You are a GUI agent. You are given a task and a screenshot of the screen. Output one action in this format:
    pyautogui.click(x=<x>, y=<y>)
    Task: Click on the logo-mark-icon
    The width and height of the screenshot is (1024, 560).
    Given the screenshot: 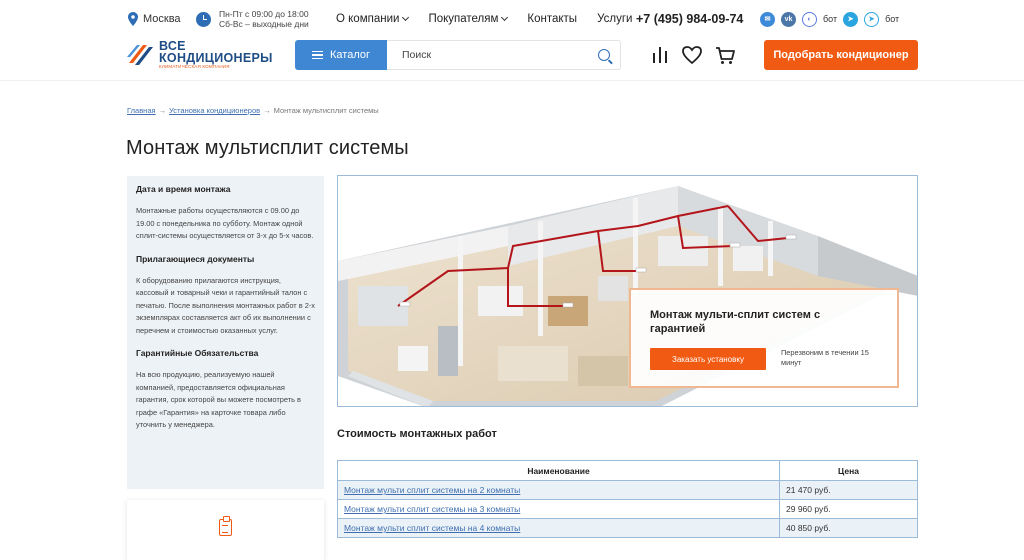 What is the action you would take?
    pyautogui.click(x=140, y=55)
    